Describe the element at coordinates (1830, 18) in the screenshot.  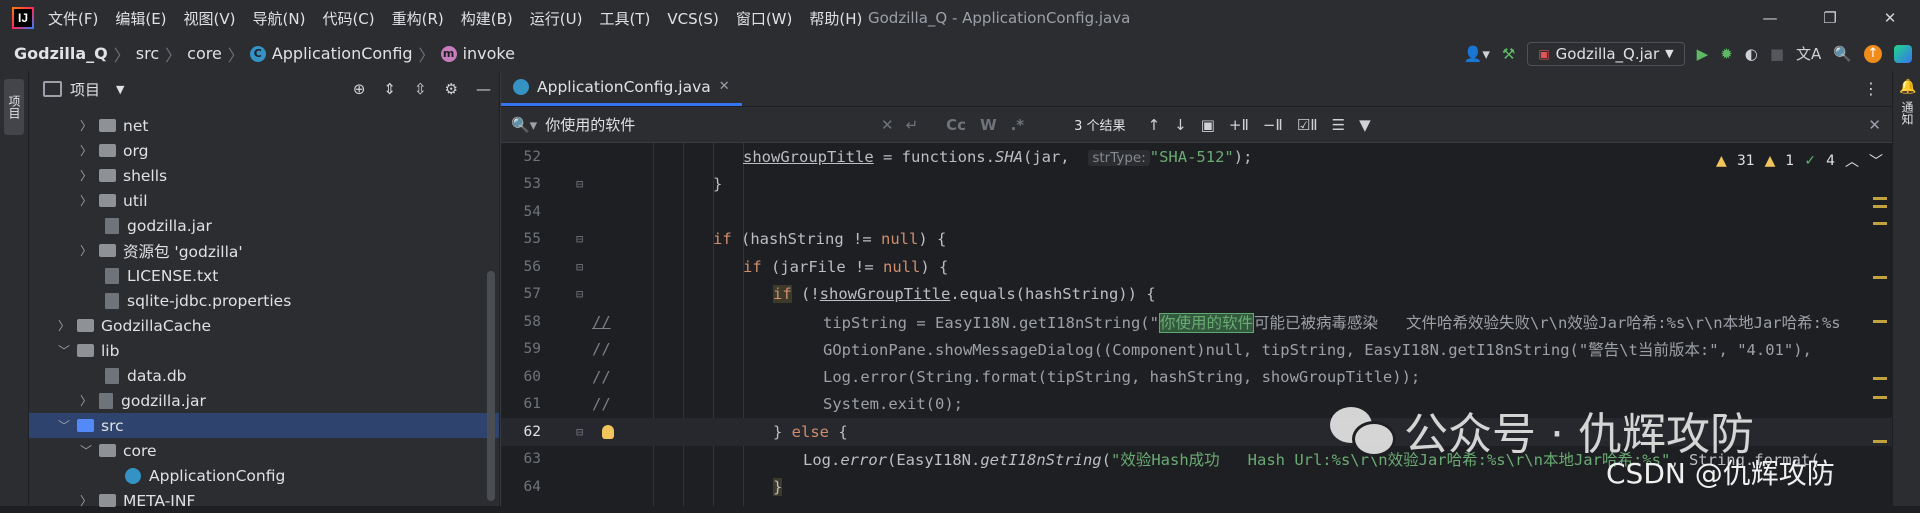
I see `restore-button: ❐` at that location.